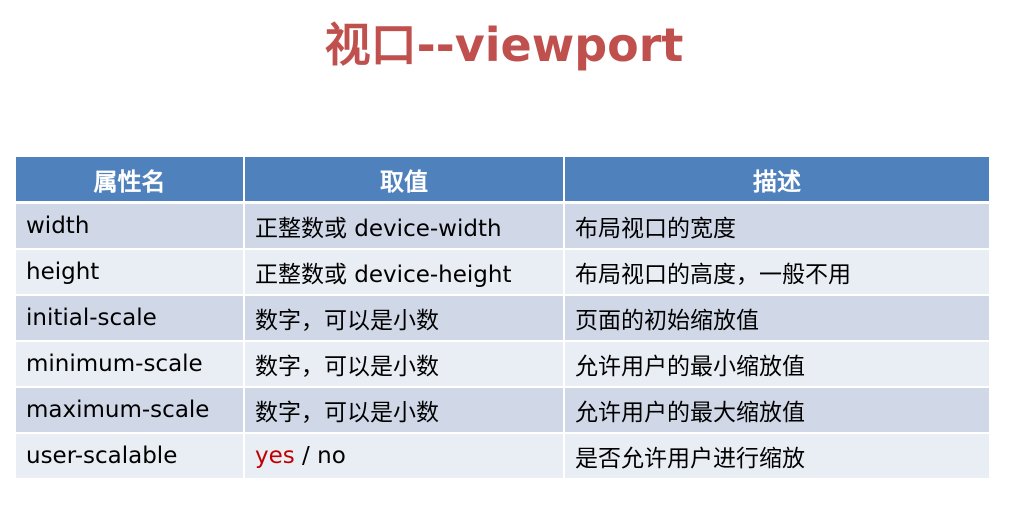 This screenshot has height=530, width=1018. What do you see at coordinates (776, 364) in the screenshot?
I see `cell-description: 允许用户的最小缩放值` at bounding box center [776, 364].